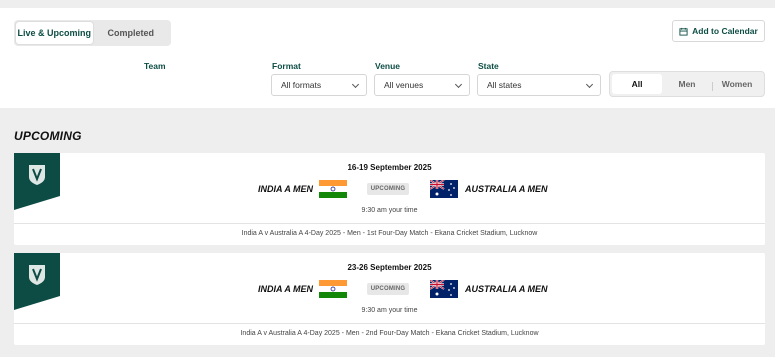  I want to click on format-select: All formats, so click(319, 85).